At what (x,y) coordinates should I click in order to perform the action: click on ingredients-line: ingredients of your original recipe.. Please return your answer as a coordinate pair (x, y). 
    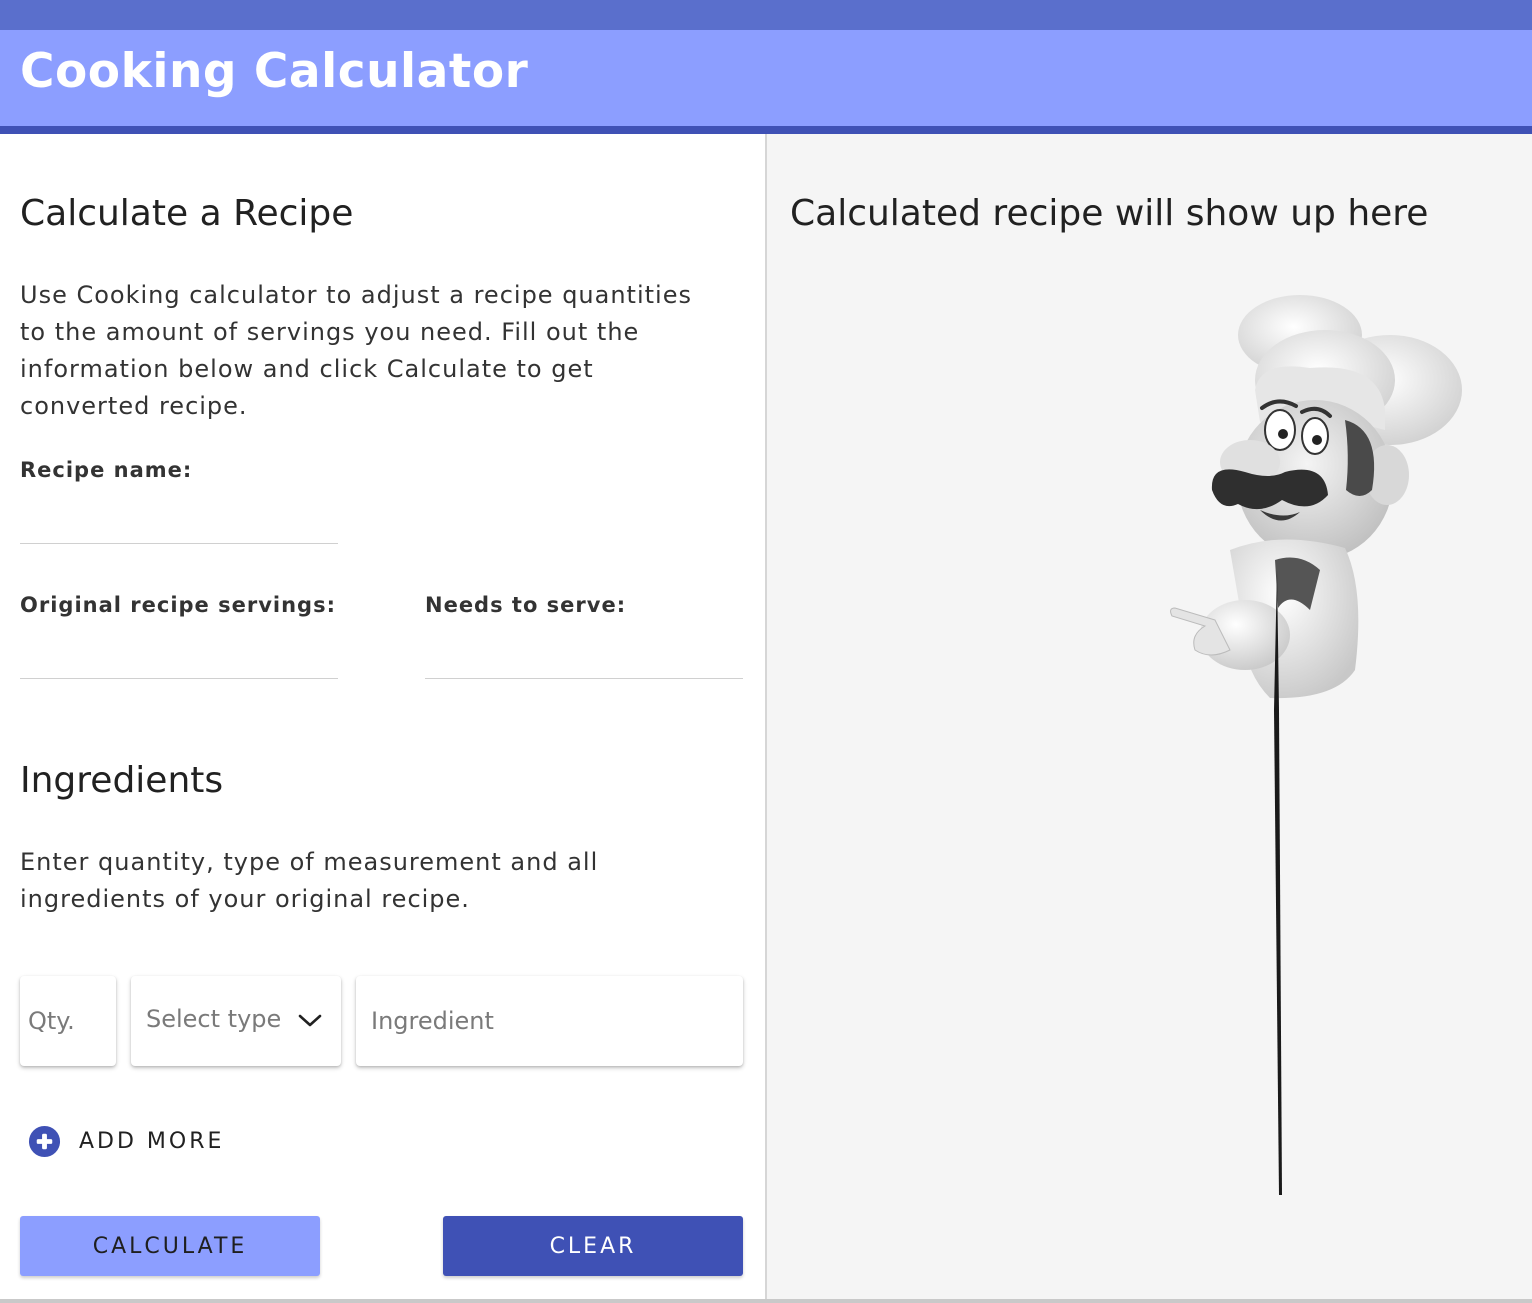
    Looking at the image, I should click on (245, 899).